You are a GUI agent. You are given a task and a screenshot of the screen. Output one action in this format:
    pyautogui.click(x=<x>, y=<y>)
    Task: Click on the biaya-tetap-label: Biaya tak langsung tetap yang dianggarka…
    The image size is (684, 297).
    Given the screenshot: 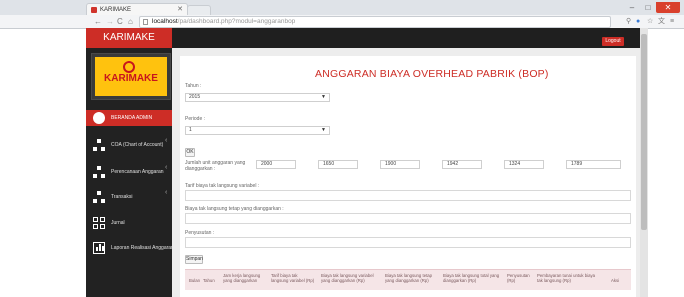 What is the action you would take?
    pyautogui.click(x=234, y=209)
    